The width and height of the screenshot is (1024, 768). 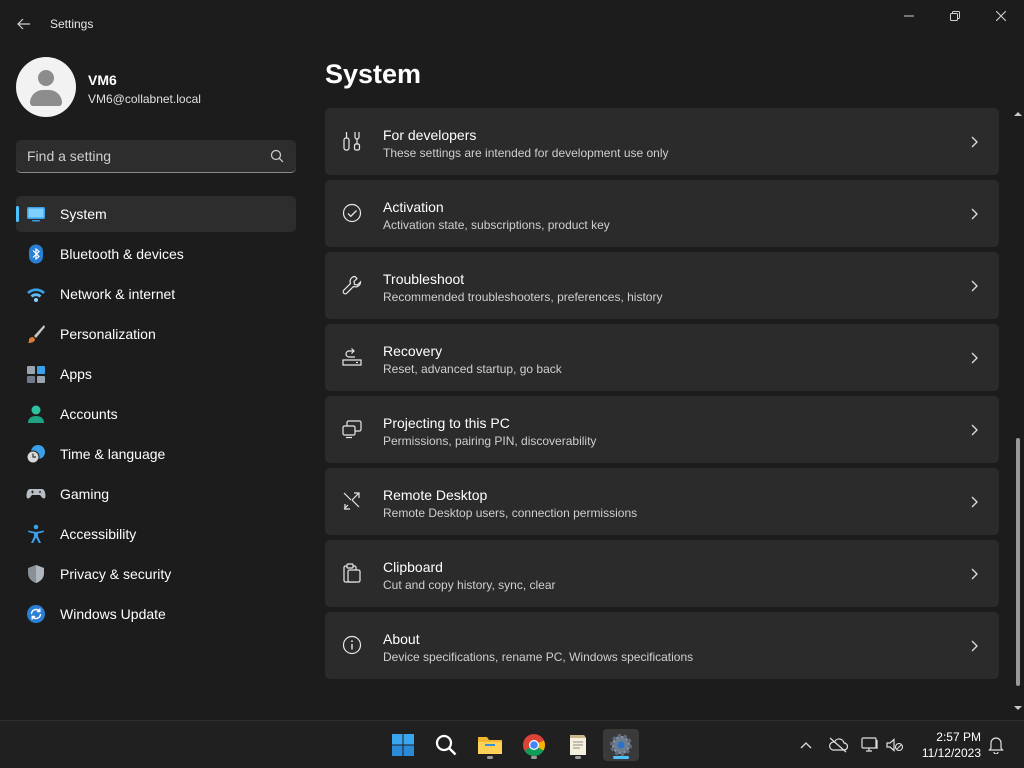 What do you see at coordinates (156, 87) in the screenshot?
I see `user-profile: VM6 VM6@collabnet.local` at bounding box center [156, 87].